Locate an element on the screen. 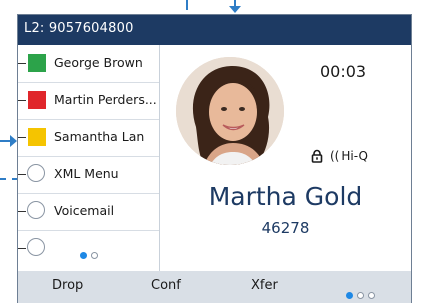 This screenshot has height=303, width=424. conf-softkey: Conf is located at coordinates (166, 285).